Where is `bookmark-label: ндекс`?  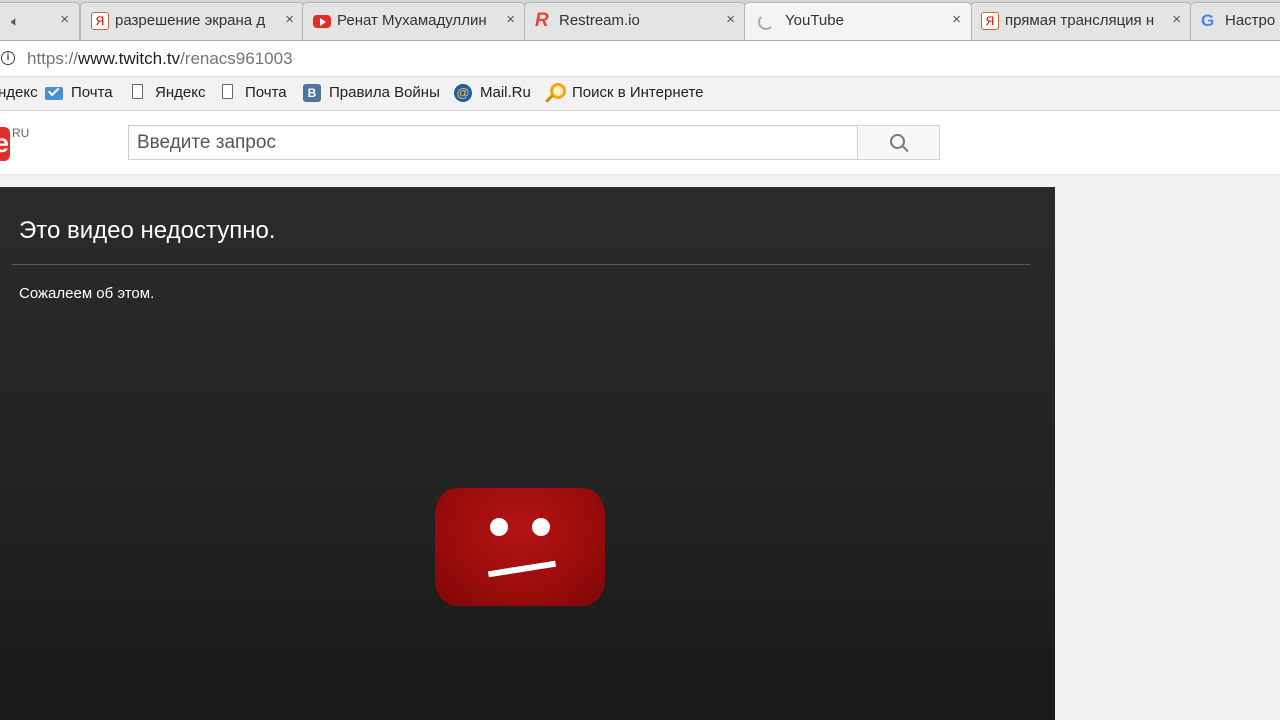
bookmark-label: ндекс is located at coordinates (19, 92).